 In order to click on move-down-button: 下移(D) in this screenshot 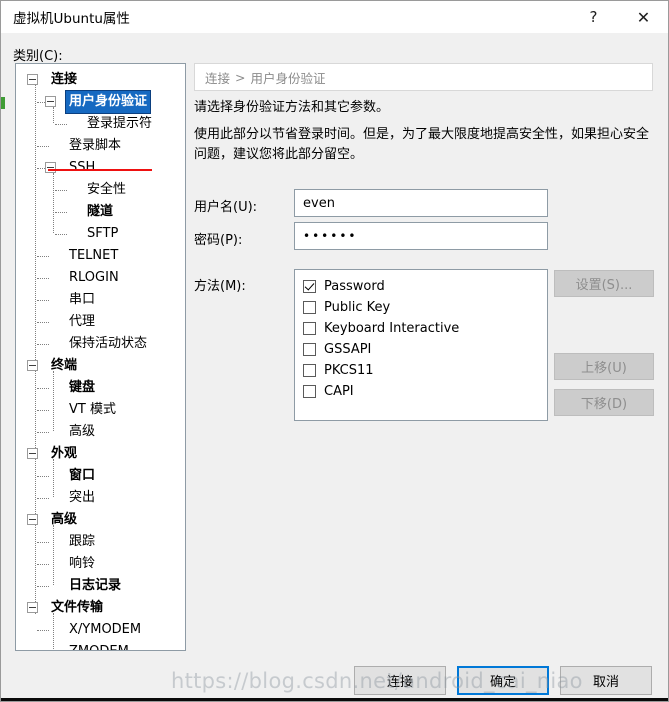, I will do `click(604, 402)`.